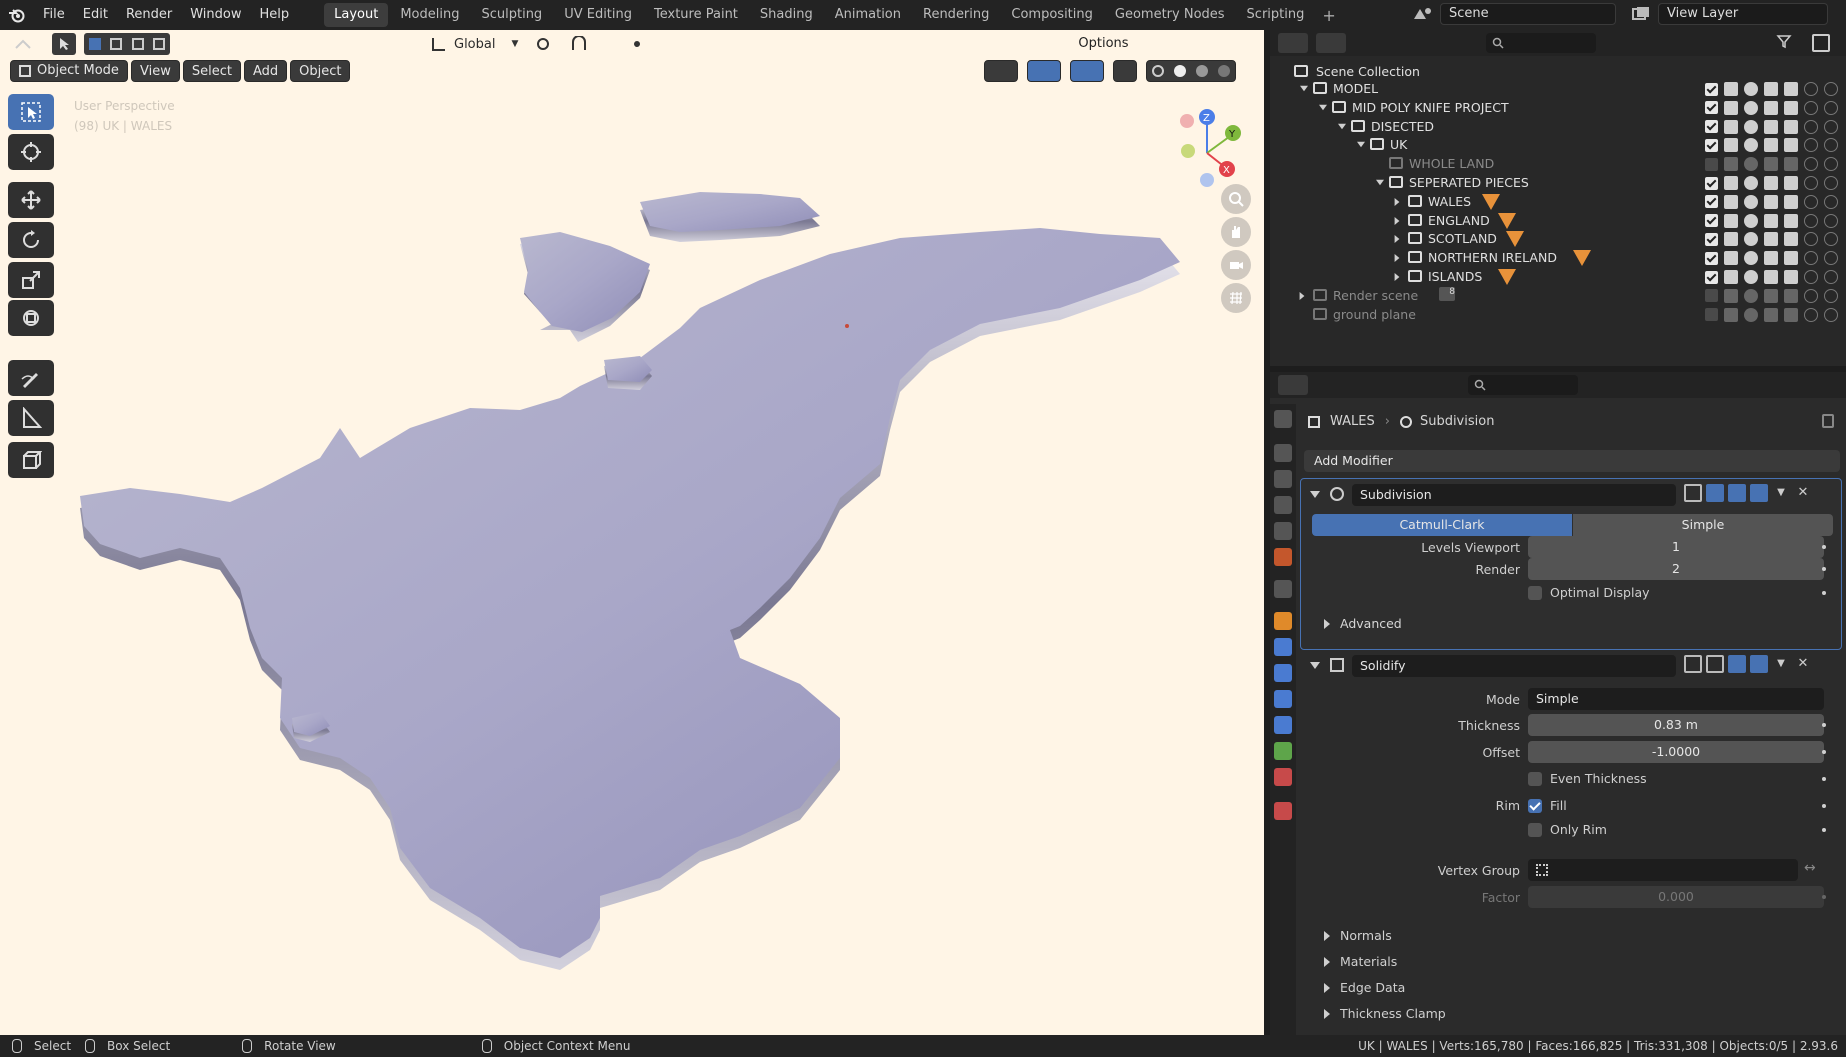  I want to click on view-layer-selector: View Layer, so click(1729, 14).